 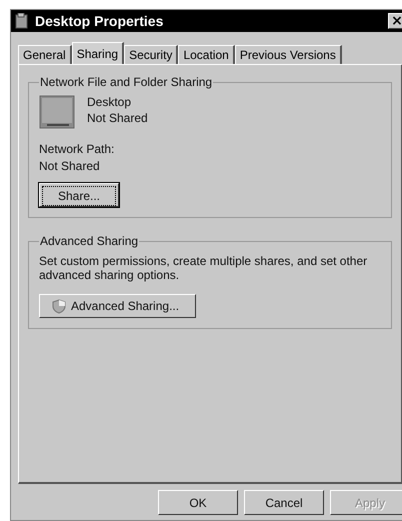 What do you see at coordinates (69, 166) in the screenshot?
I see `path-value: Not Shared` at bounding box center [69, 166].